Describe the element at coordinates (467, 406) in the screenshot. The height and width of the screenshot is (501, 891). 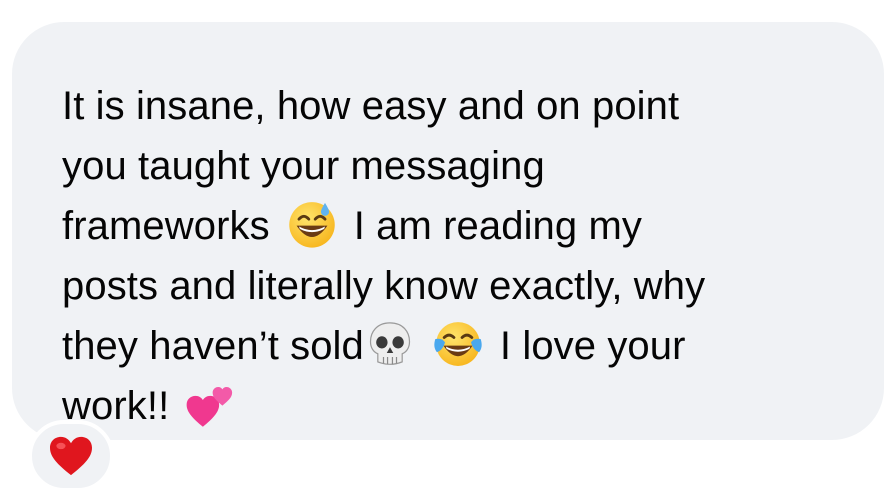
I see `message-line-6: work!!` at that location.